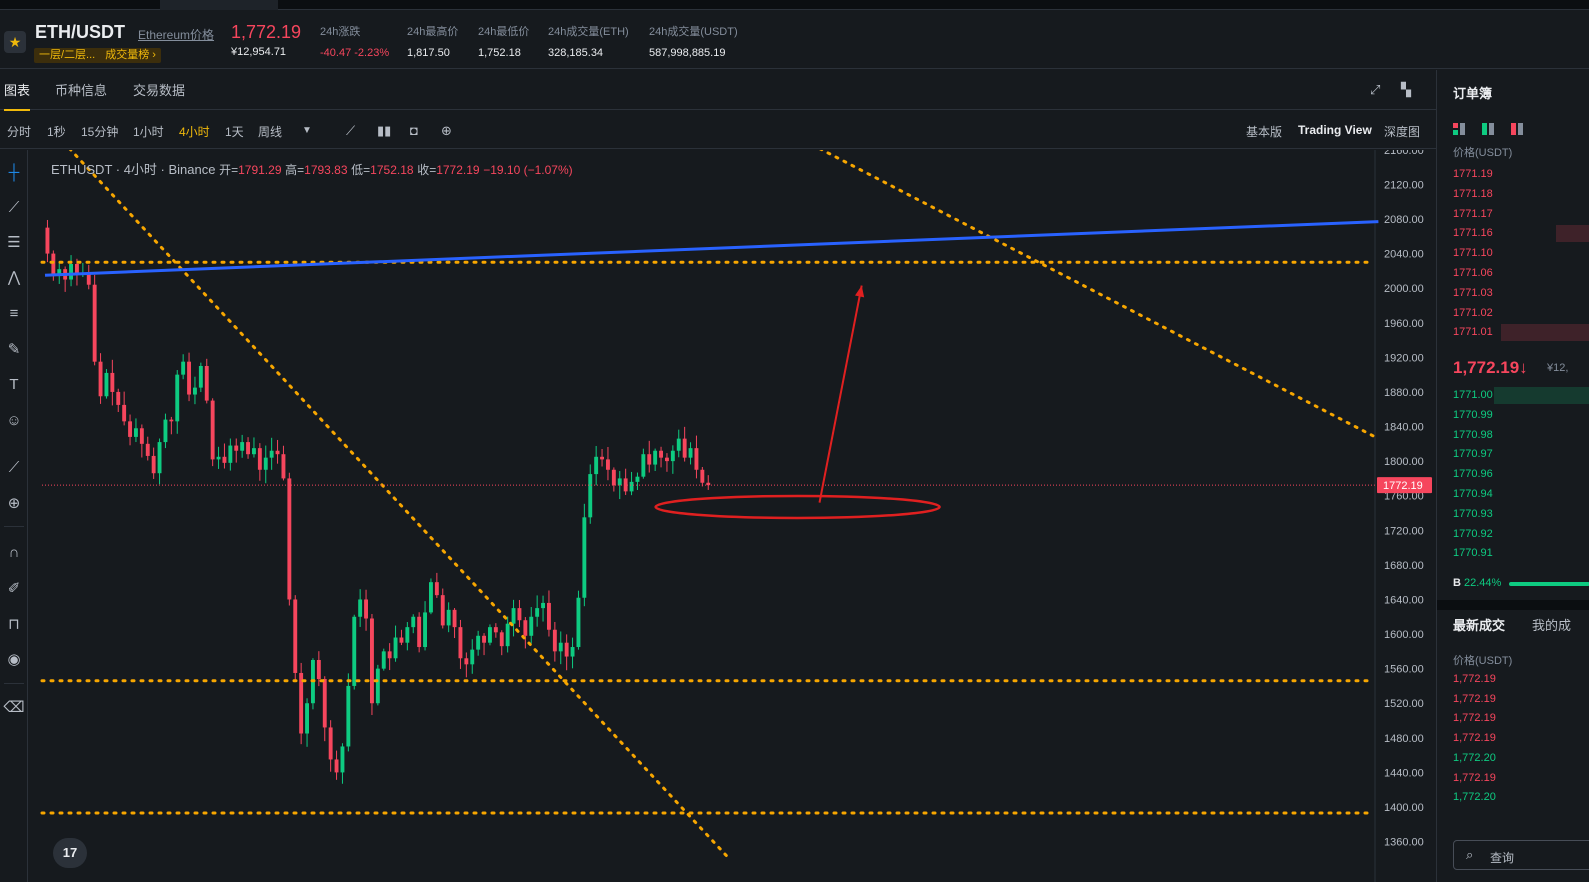 The height and width of the screenshot is (882, 1589). Describe the element at coordinates (99, 131) in the screenshot. I see `interval-15m: 15分钟` at that location.